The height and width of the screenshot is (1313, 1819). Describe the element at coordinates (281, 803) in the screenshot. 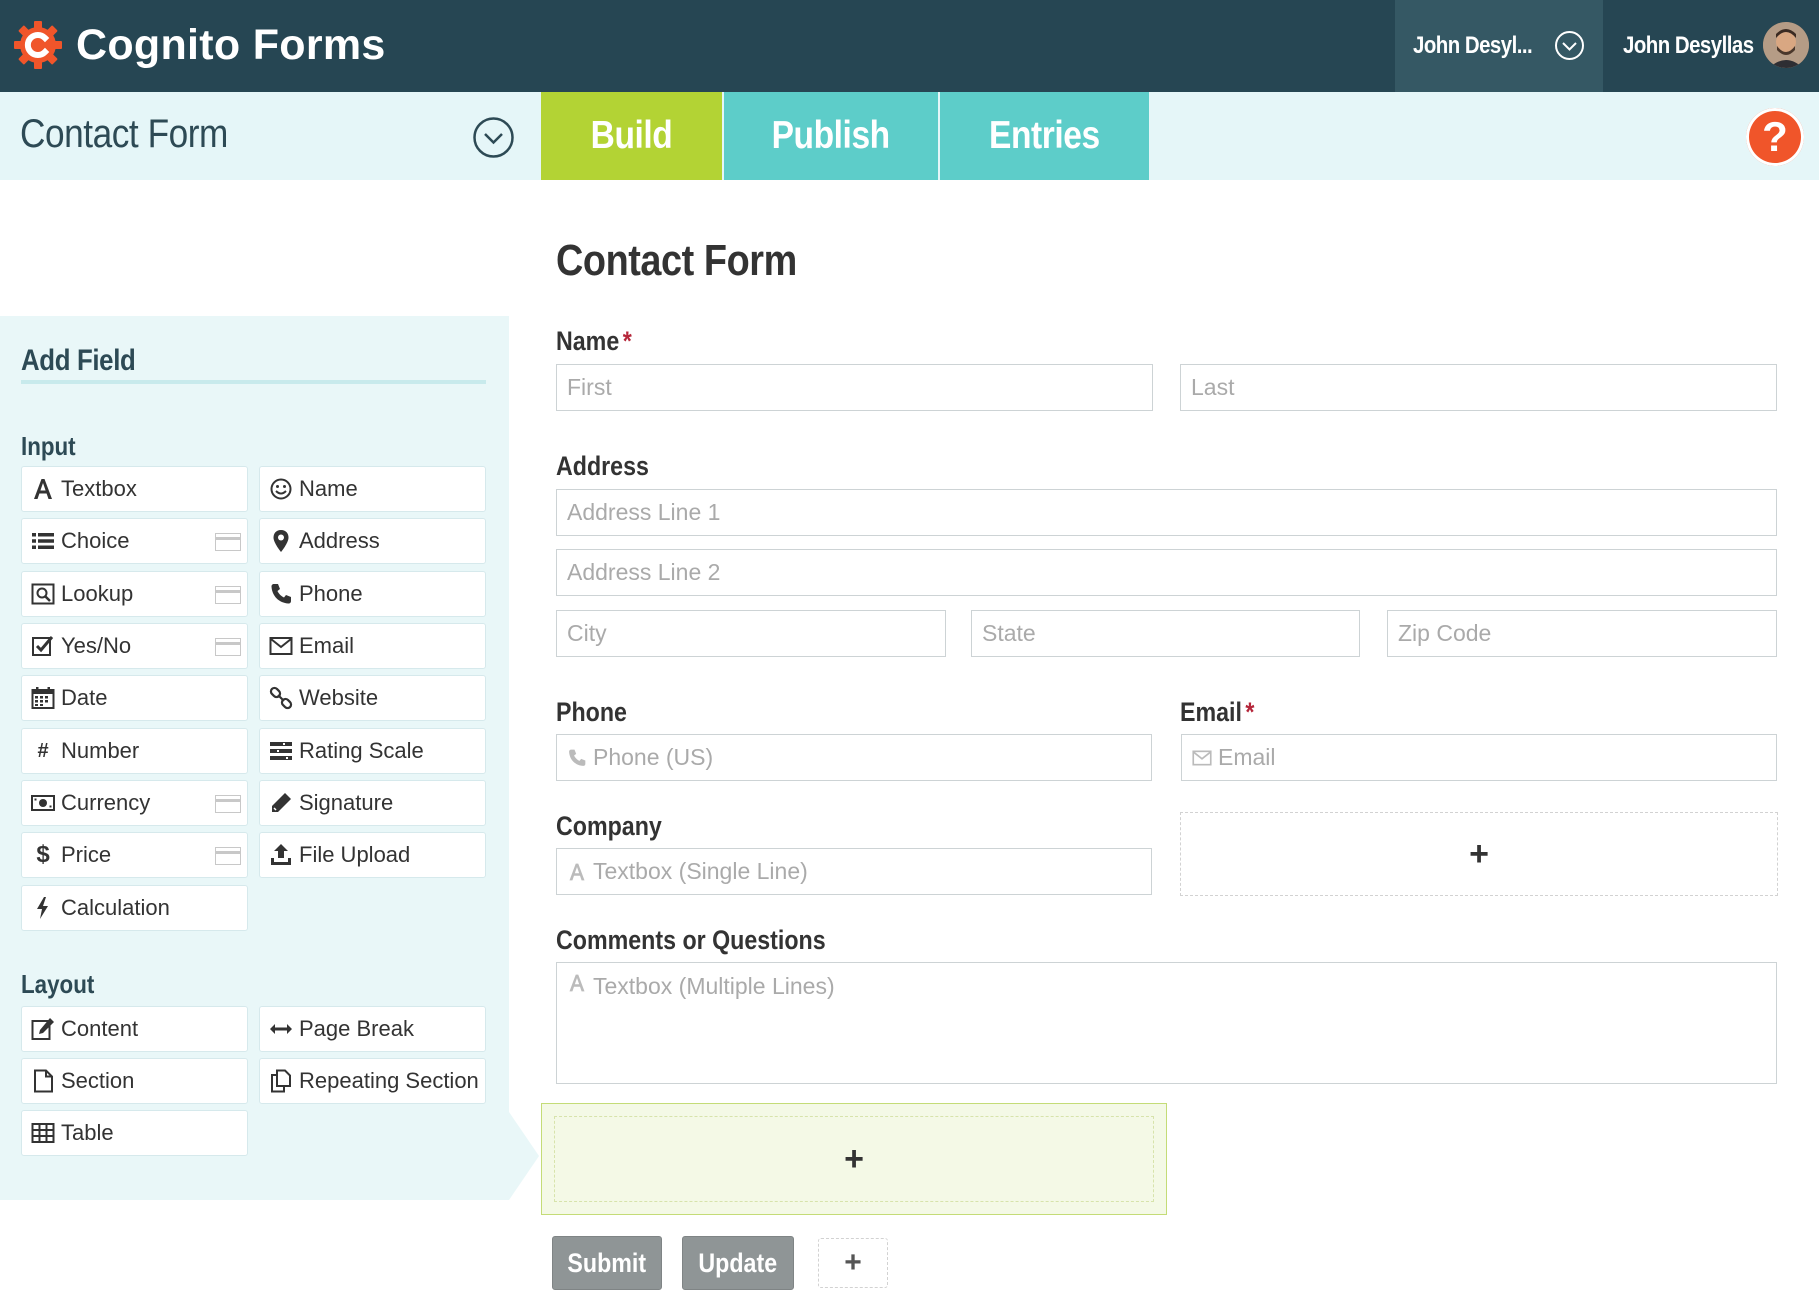

I see `pencil-icon` at that location.